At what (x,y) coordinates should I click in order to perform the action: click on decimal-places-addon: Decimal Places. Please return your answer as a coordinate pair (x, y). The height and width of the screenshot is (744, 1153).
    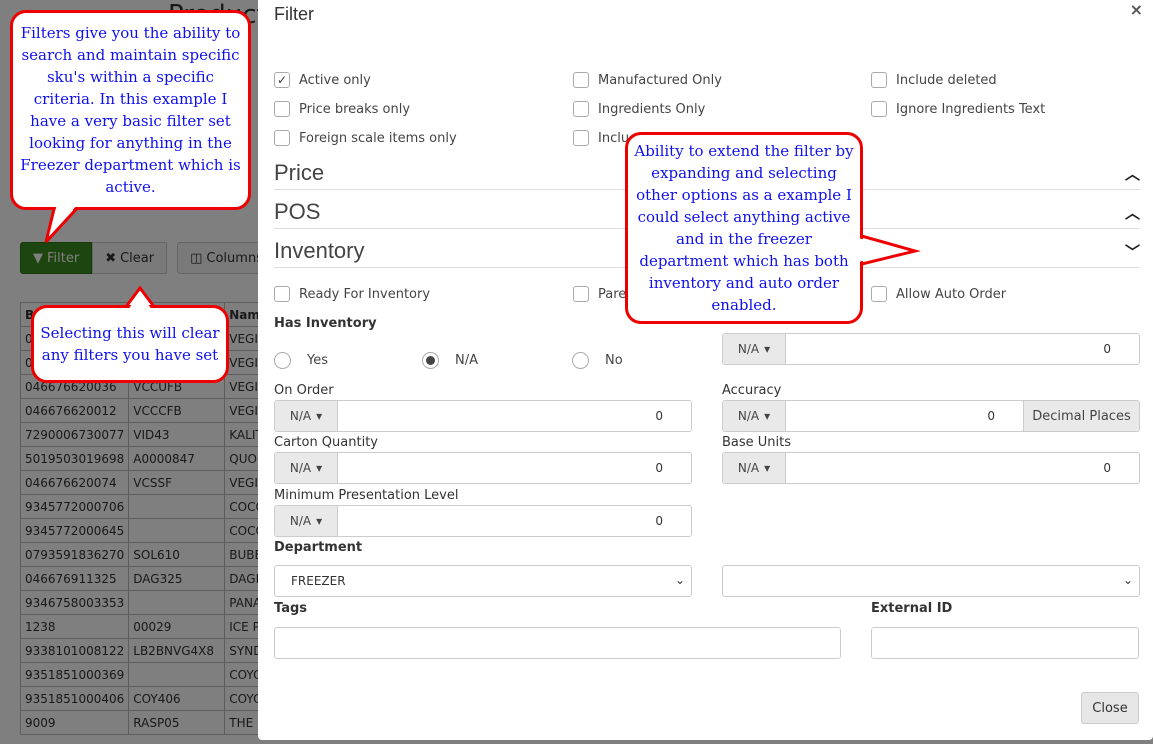
    Looking at the image, I should click on (1081, 416).